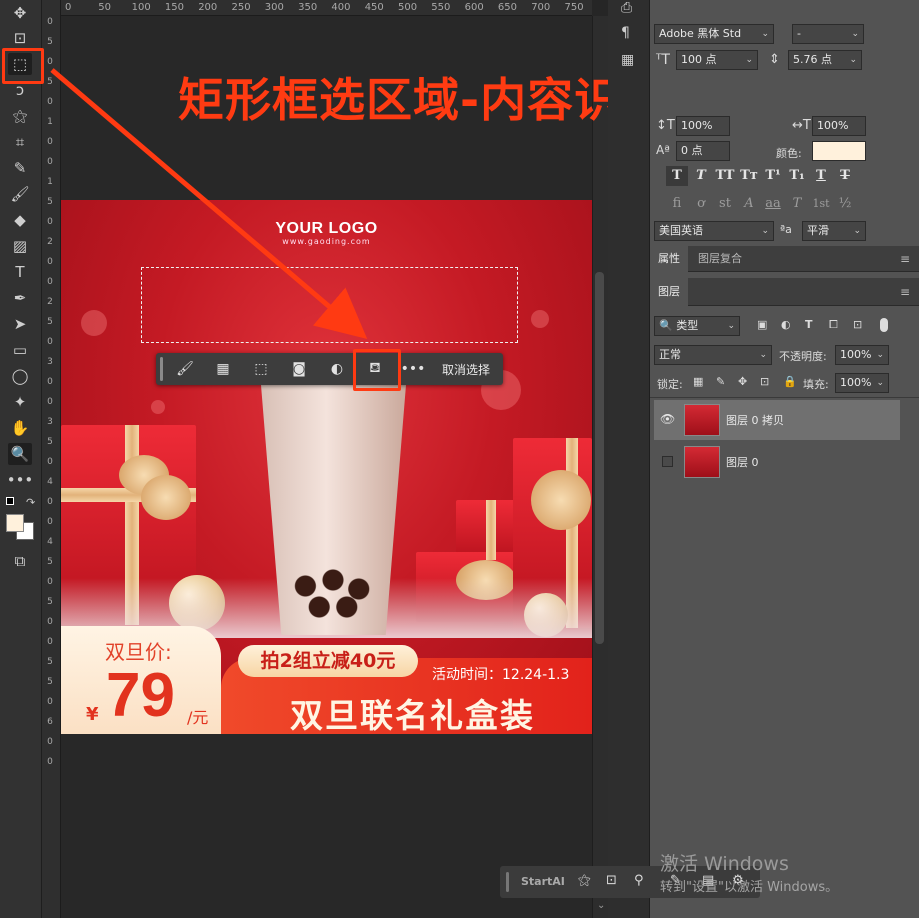 The height and width of the screenshot is (918, 919). I want to click on character-panel-icon: ⎙, so click(626, 8).